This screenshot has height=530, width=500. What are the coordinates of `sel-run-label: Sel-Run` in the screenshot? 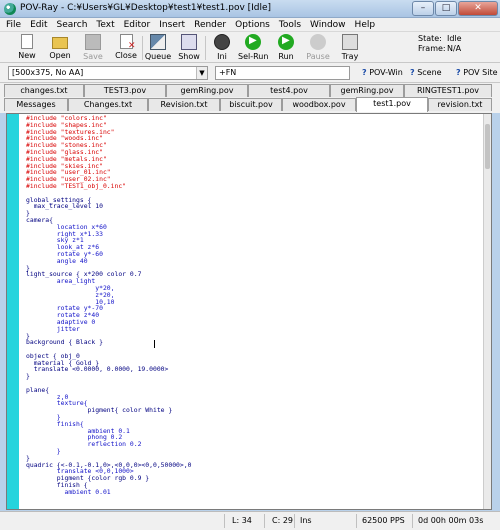 It's located at (253, 56).